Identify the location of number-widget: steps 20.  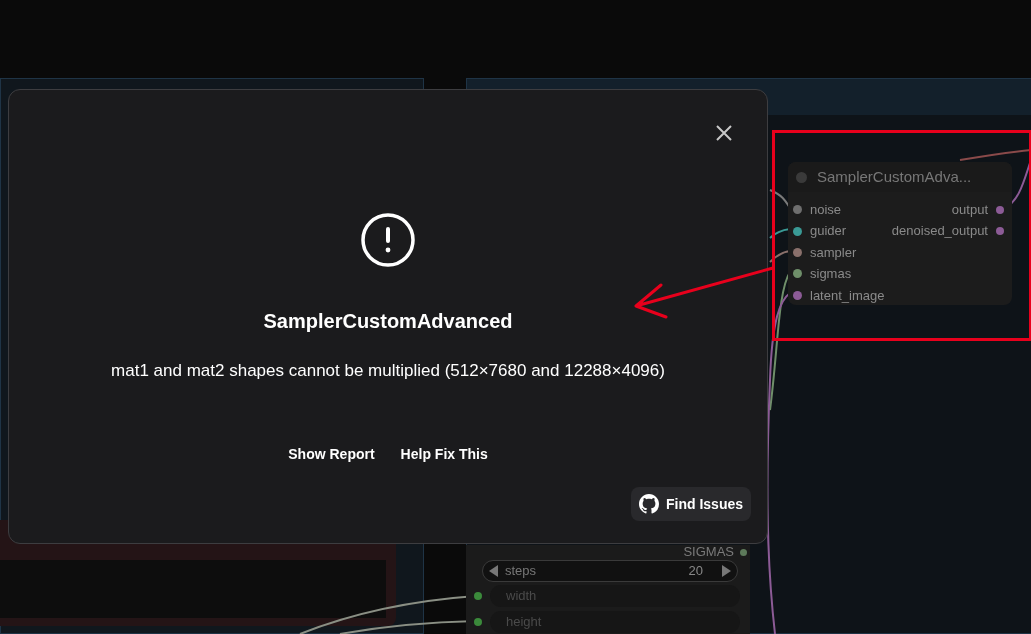
(610, 571).